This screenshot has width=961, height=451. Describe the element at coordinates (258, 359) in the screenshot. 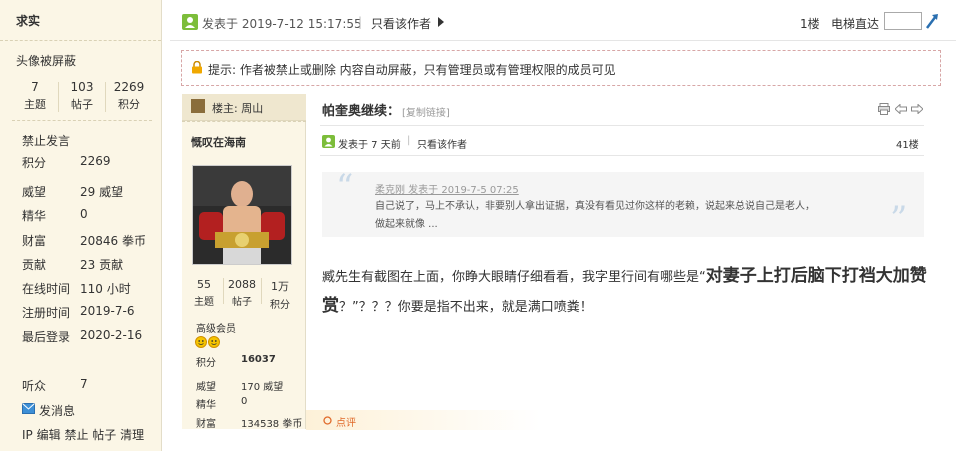

I see `profile-value: 16037` at that location.